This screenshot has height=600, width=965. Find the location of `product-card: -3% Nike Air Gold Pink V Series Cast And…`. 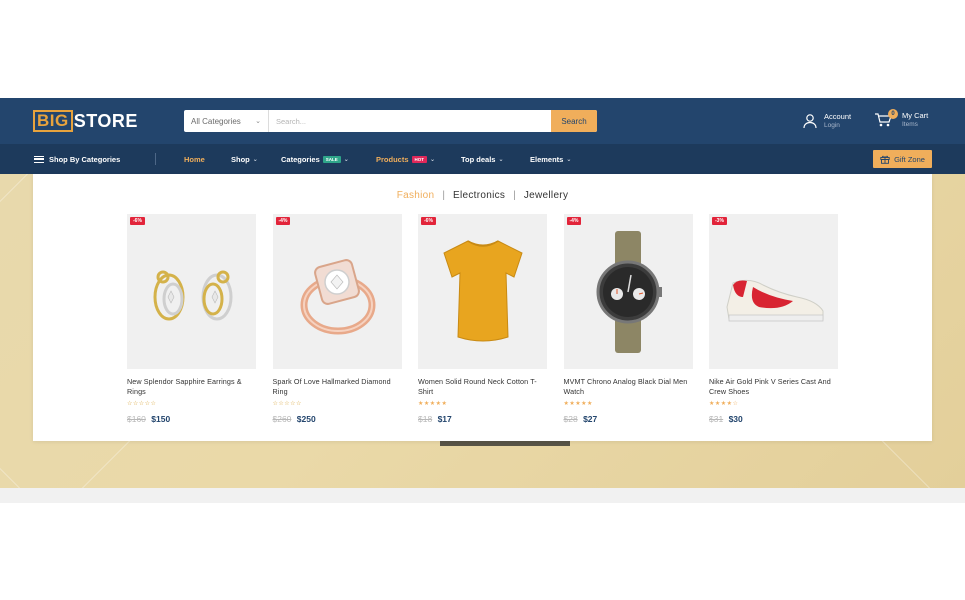

product-card: -3% Nike Air Gold Pink V Series Cast And… is located at coordinates (773, 319).